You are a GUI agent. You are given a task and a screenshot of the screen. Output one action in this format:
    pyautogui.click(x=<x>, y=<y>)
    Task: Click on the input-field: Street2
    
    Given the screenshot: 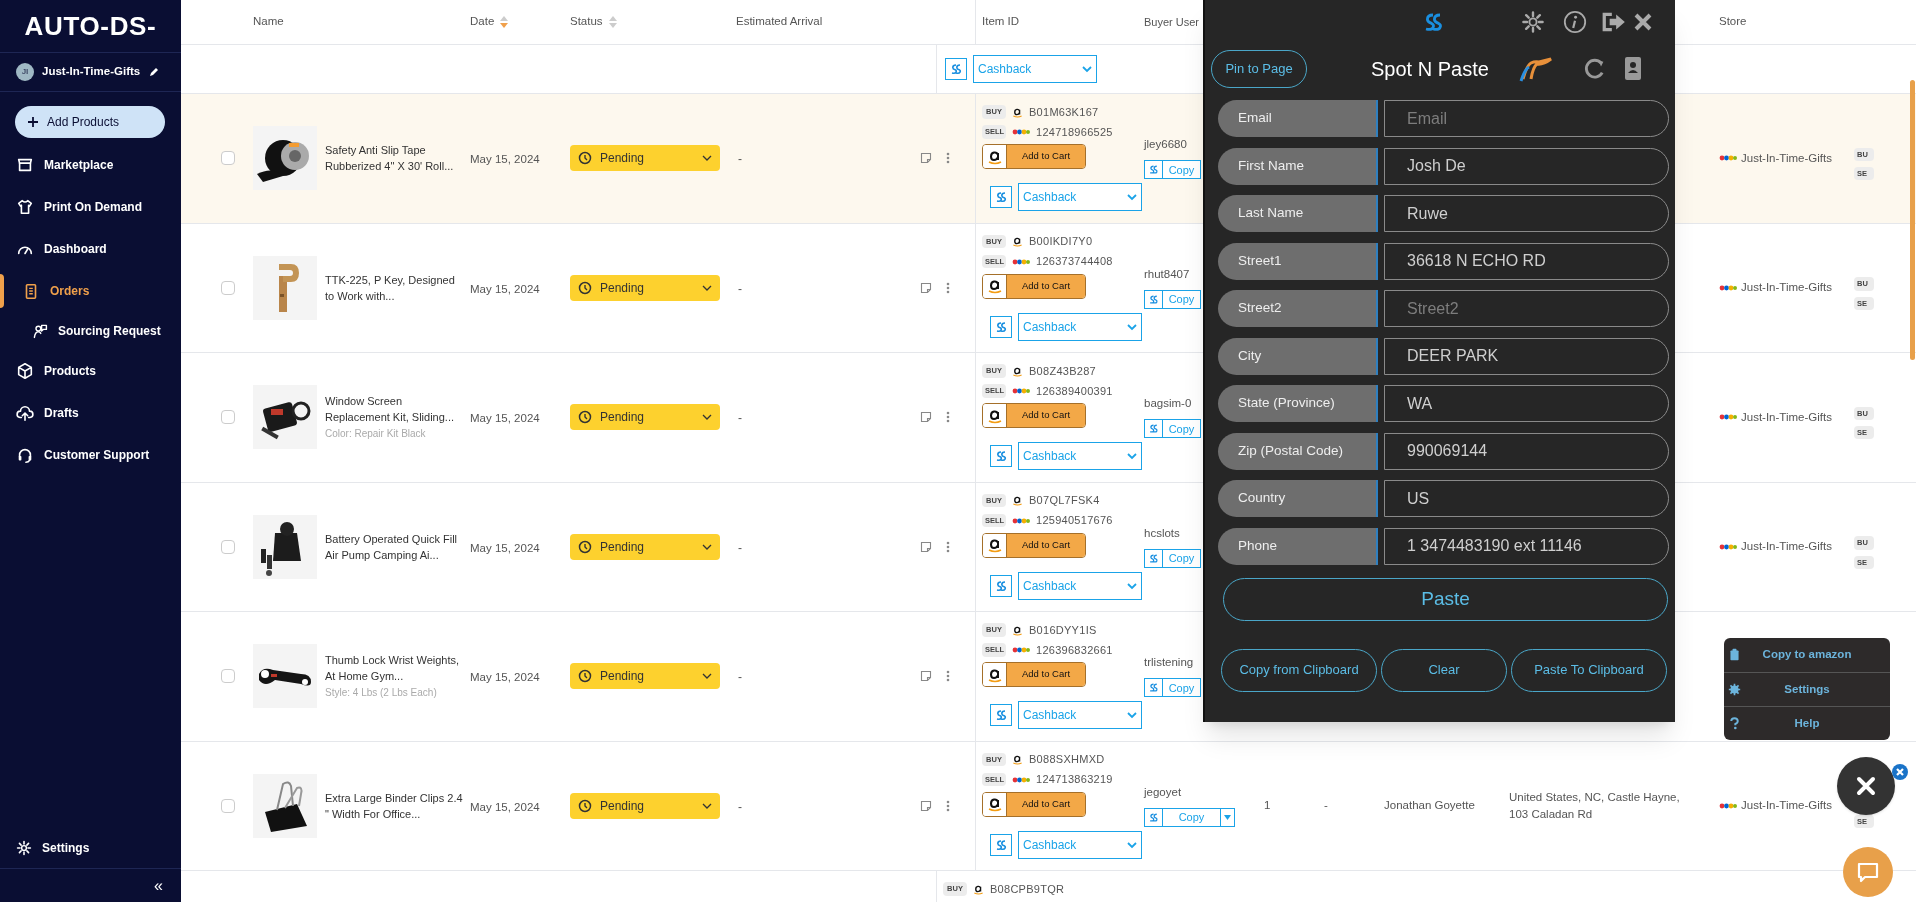 What is the action you would take?
    pyautogui.click(x=1526, y=308)
    